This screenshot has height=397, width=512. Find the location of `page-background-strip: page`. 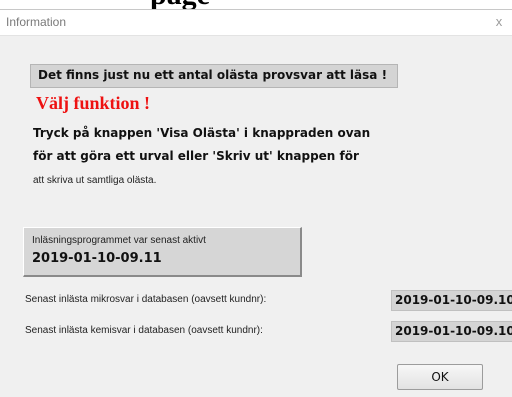

page-background-strip: page is located at coordinates (256, 5).